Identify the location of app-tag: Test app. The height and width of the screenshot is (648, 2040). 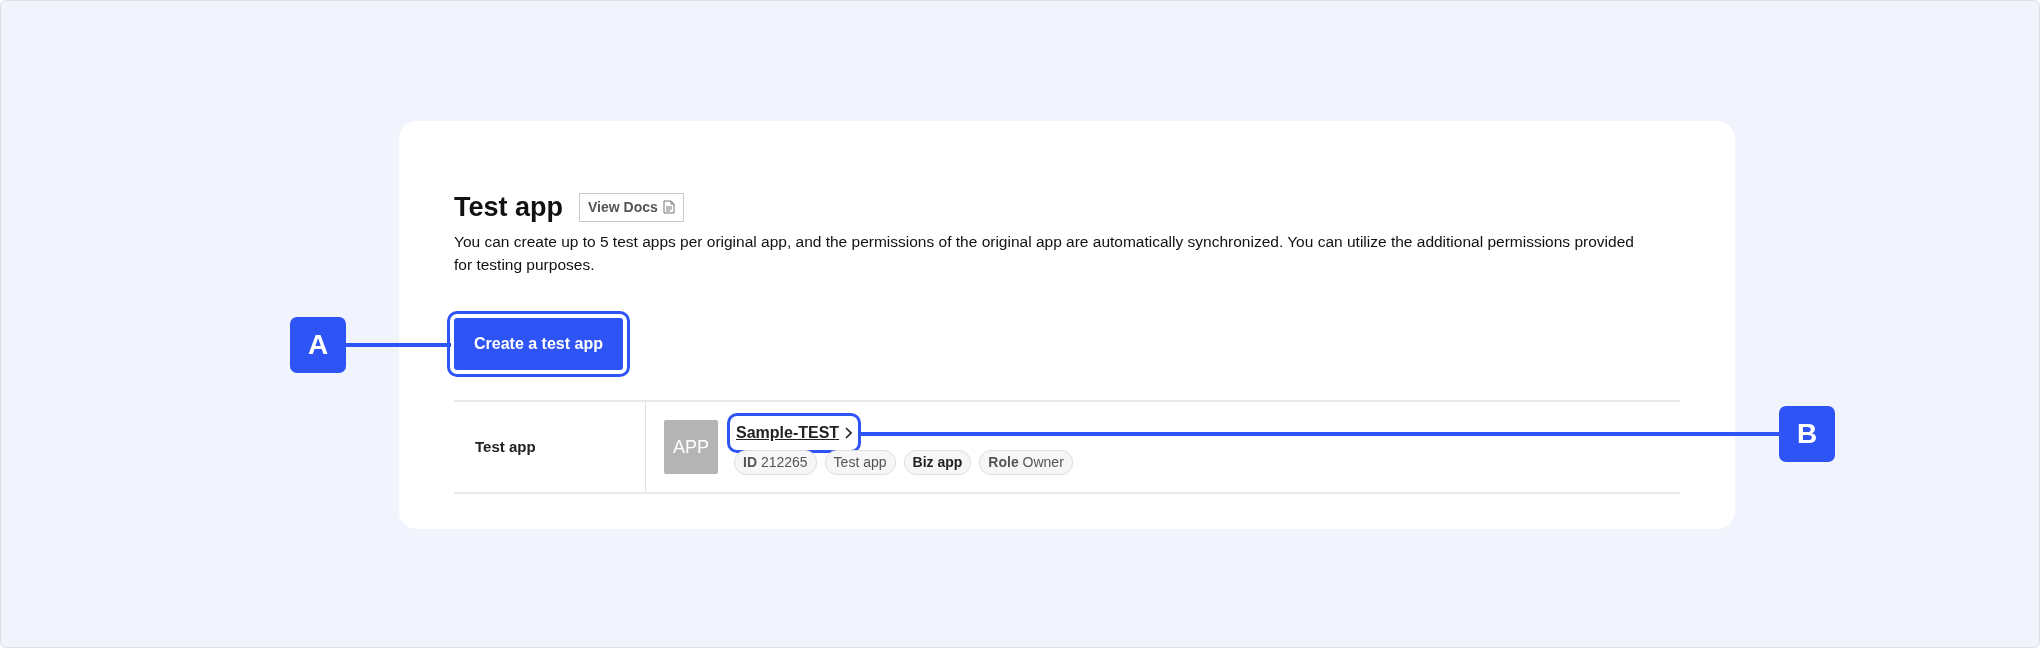
(860, 462).